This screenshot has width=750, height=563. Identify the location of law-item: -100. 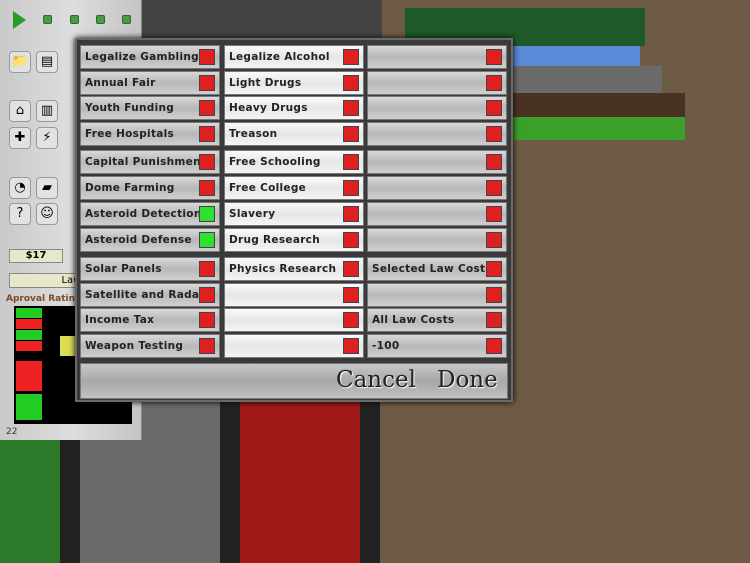
(437, 346).